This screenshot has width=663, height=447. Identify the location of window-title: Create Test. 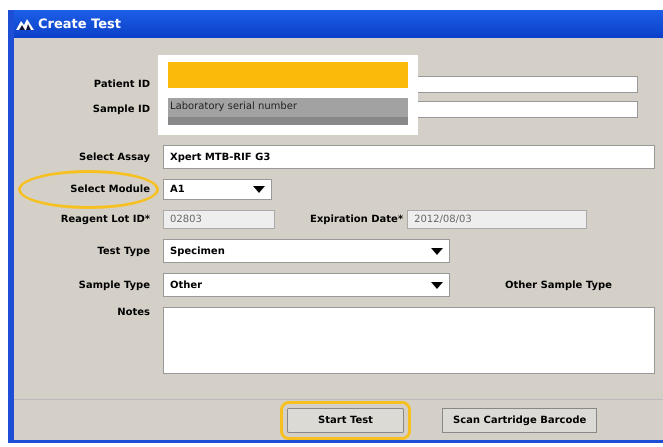
(80, 24).